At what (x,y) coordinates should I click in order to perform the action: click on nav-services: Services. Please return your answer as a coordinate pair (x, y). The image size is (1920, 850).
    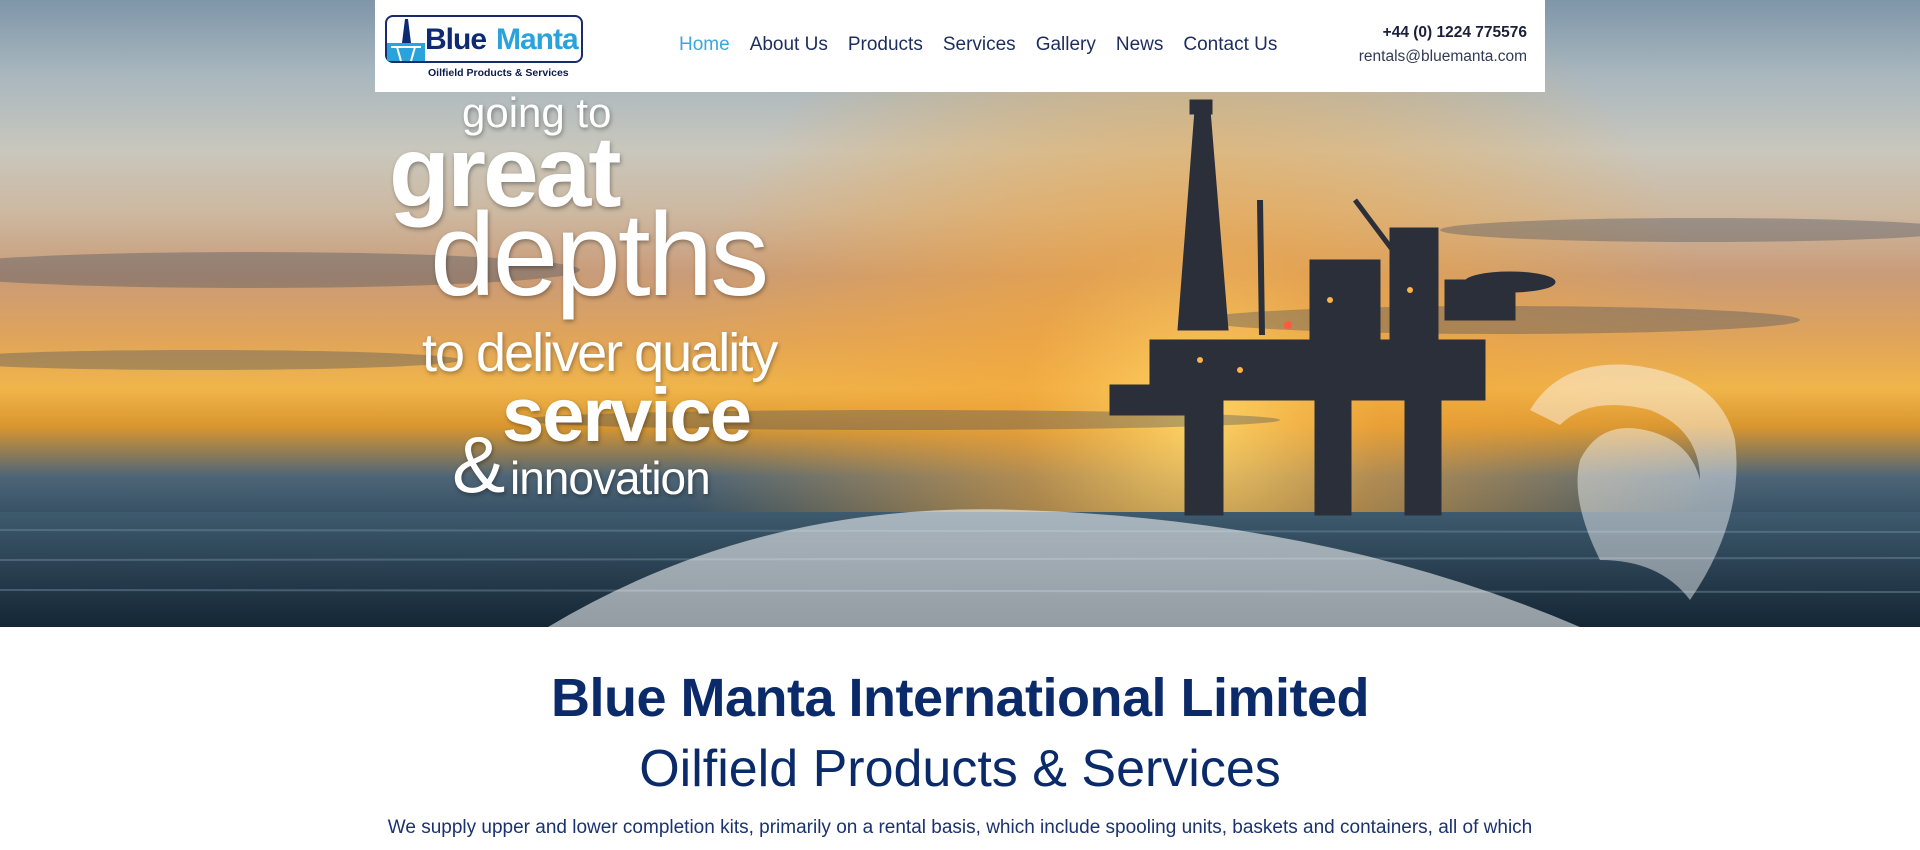
    Looking at the image, I should click on (979, 45).